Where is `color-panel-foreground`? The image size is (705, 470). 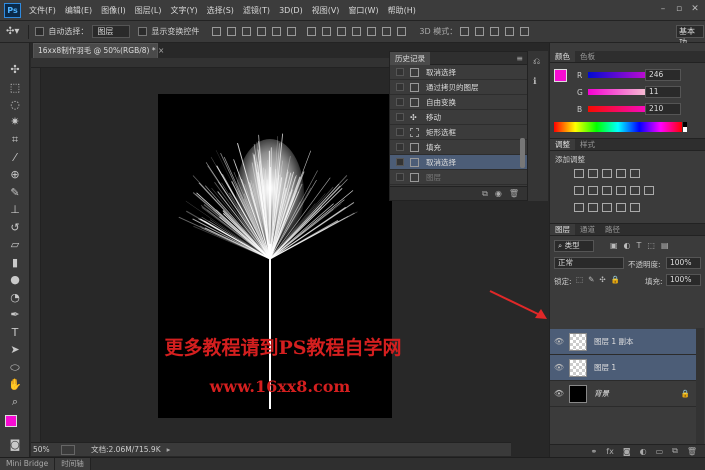
color-panel-foreground is located at coordinates (560, 75).